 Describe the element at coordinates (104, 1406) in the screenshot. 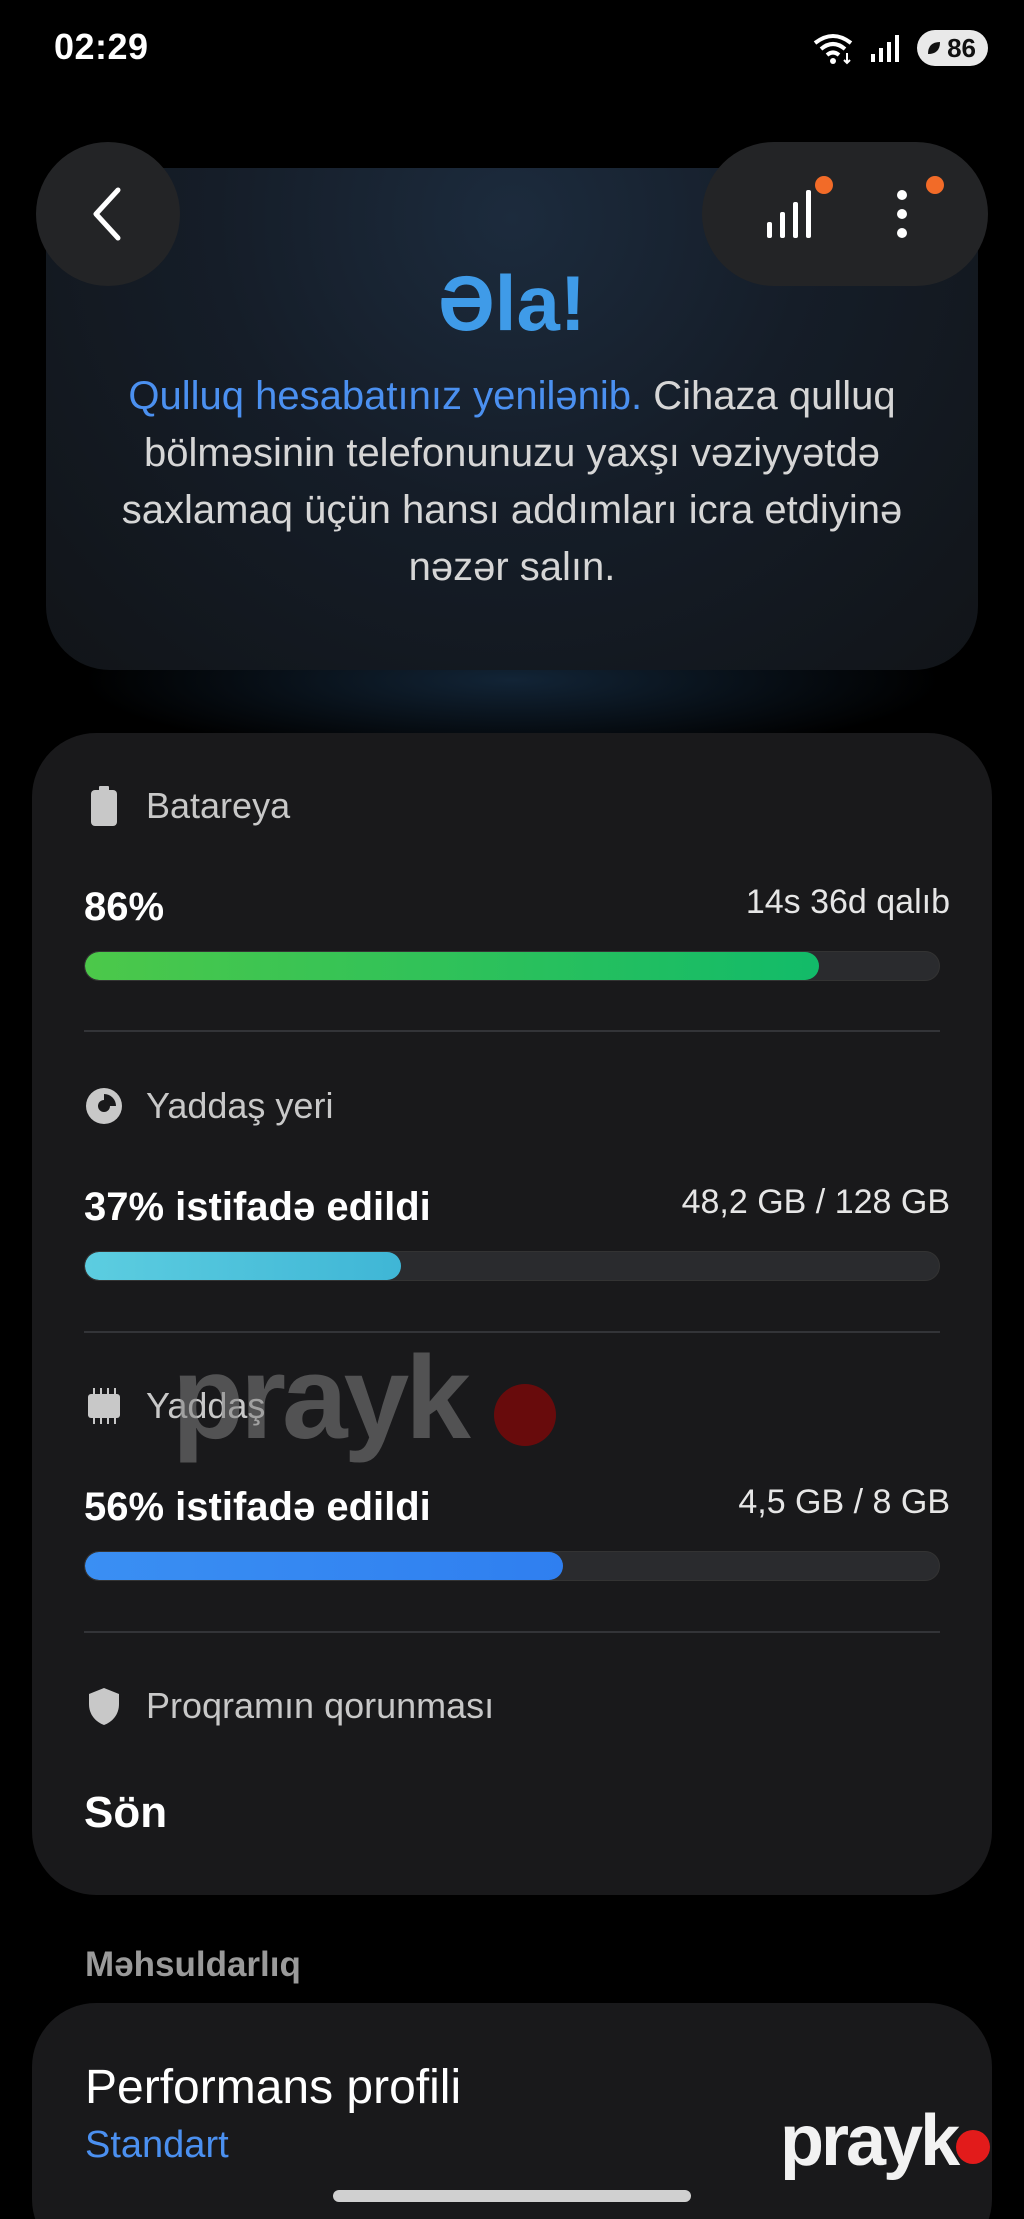

I see `memory-chip-icon` at that location.